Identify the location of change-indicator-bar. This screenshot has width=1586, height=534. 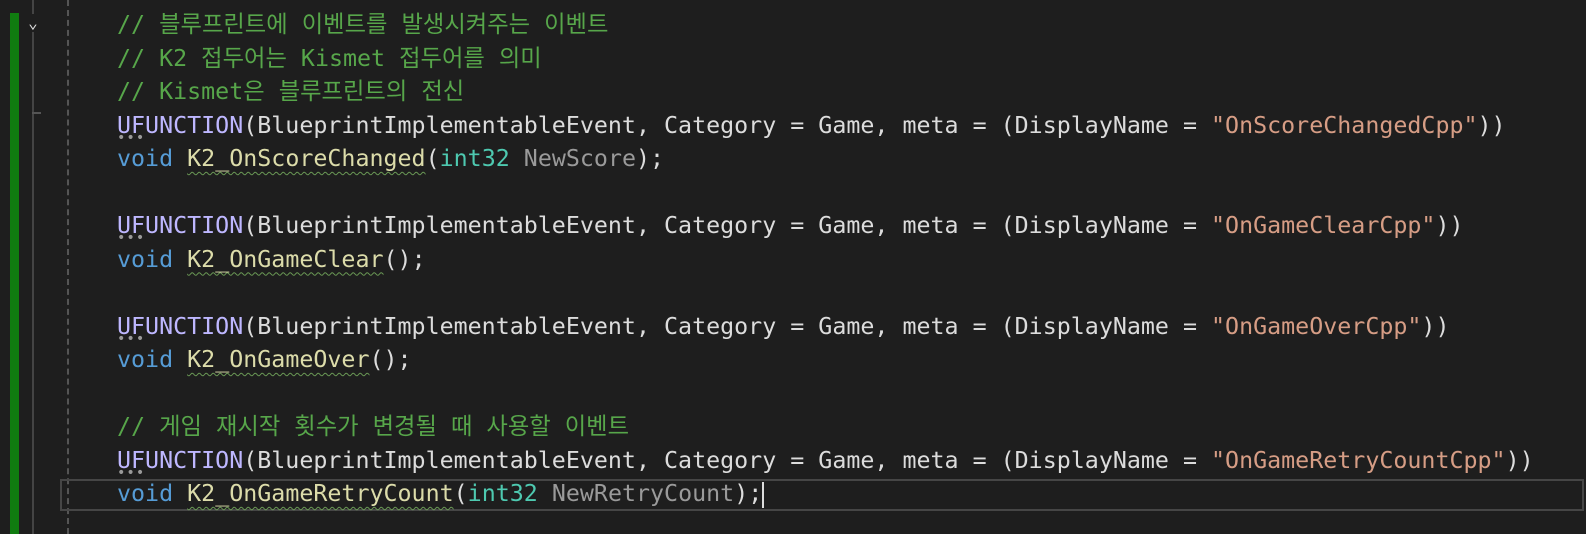
(14, 273).